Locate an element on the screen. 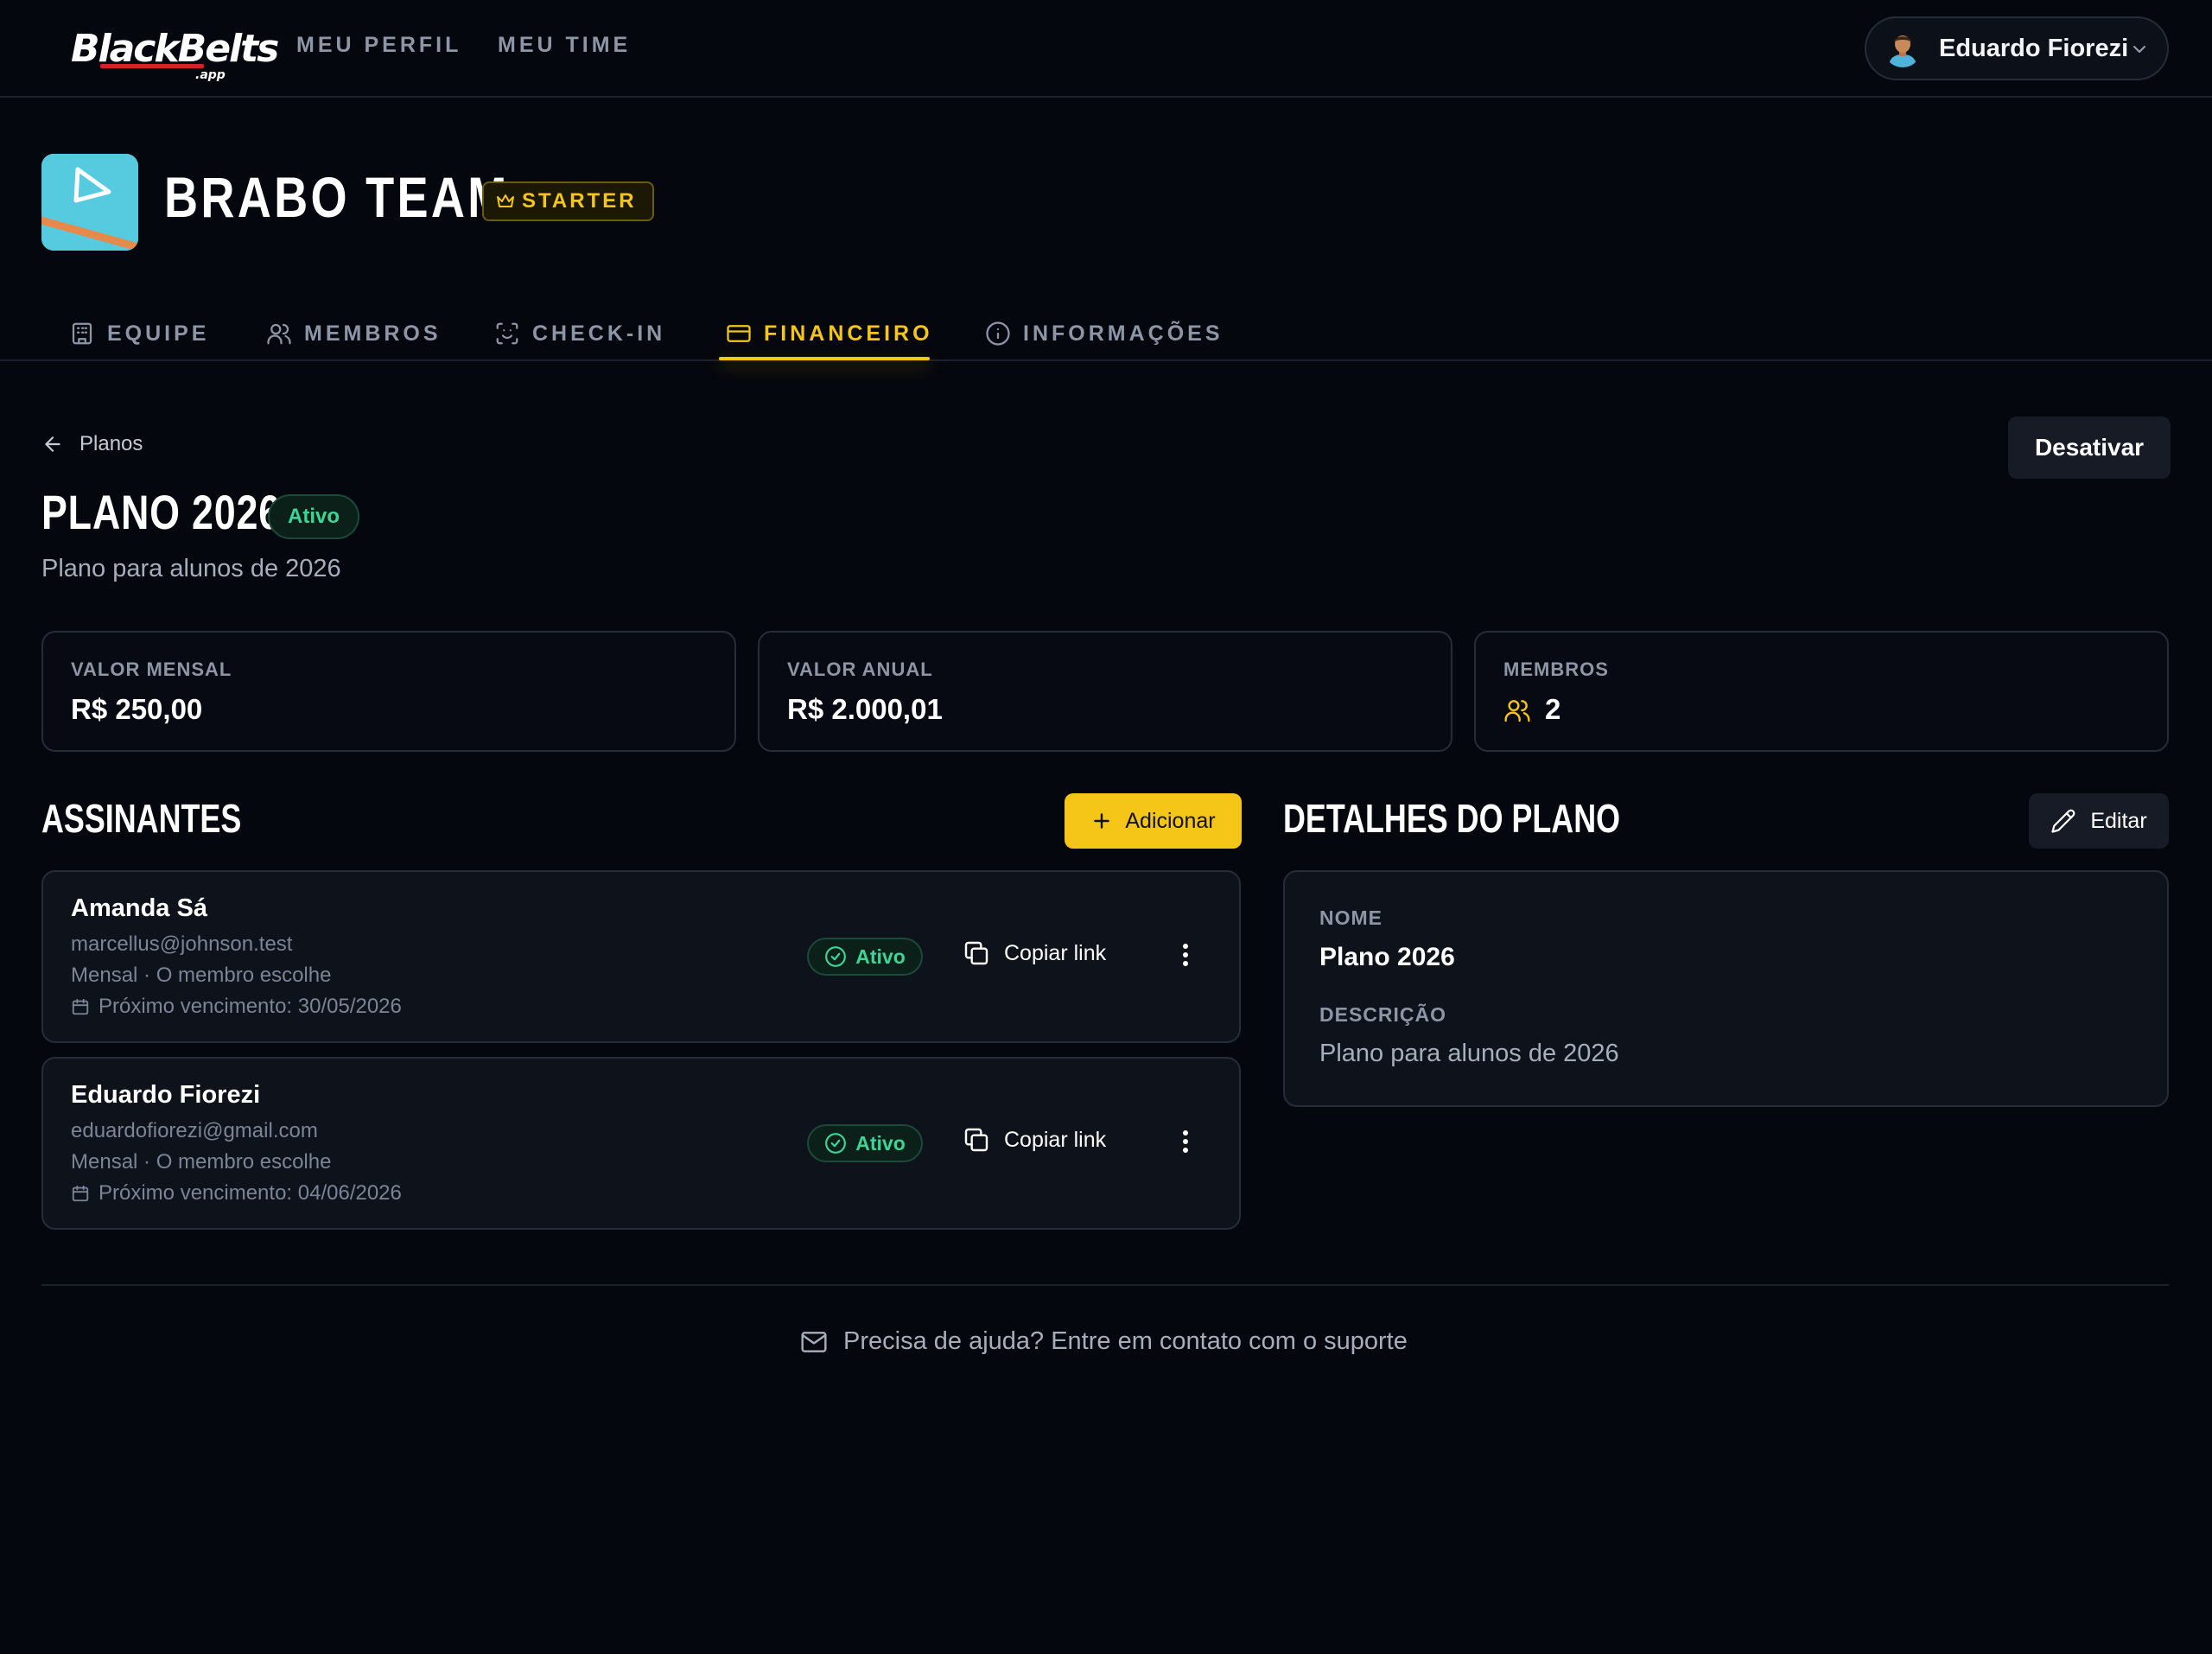 The width and height of the screenshot is (2212, 1654). detail-description-value: Plano para alunos de 2026 is located at coordinates (1469, 1053).